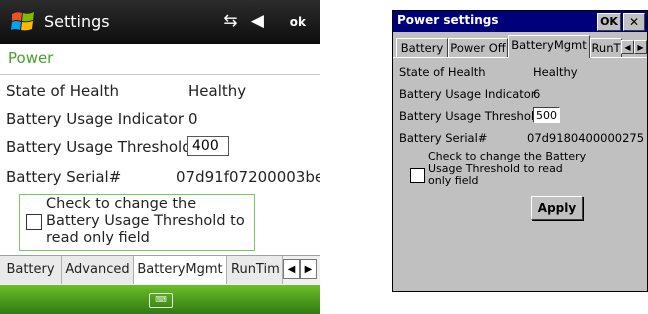 The image size is (648, 314). What do you see at coordinates (248, 177) in the screenshot?
I see `wm-value-battery-serial: 07d91f07200003be` at bounding box center [248, 177].